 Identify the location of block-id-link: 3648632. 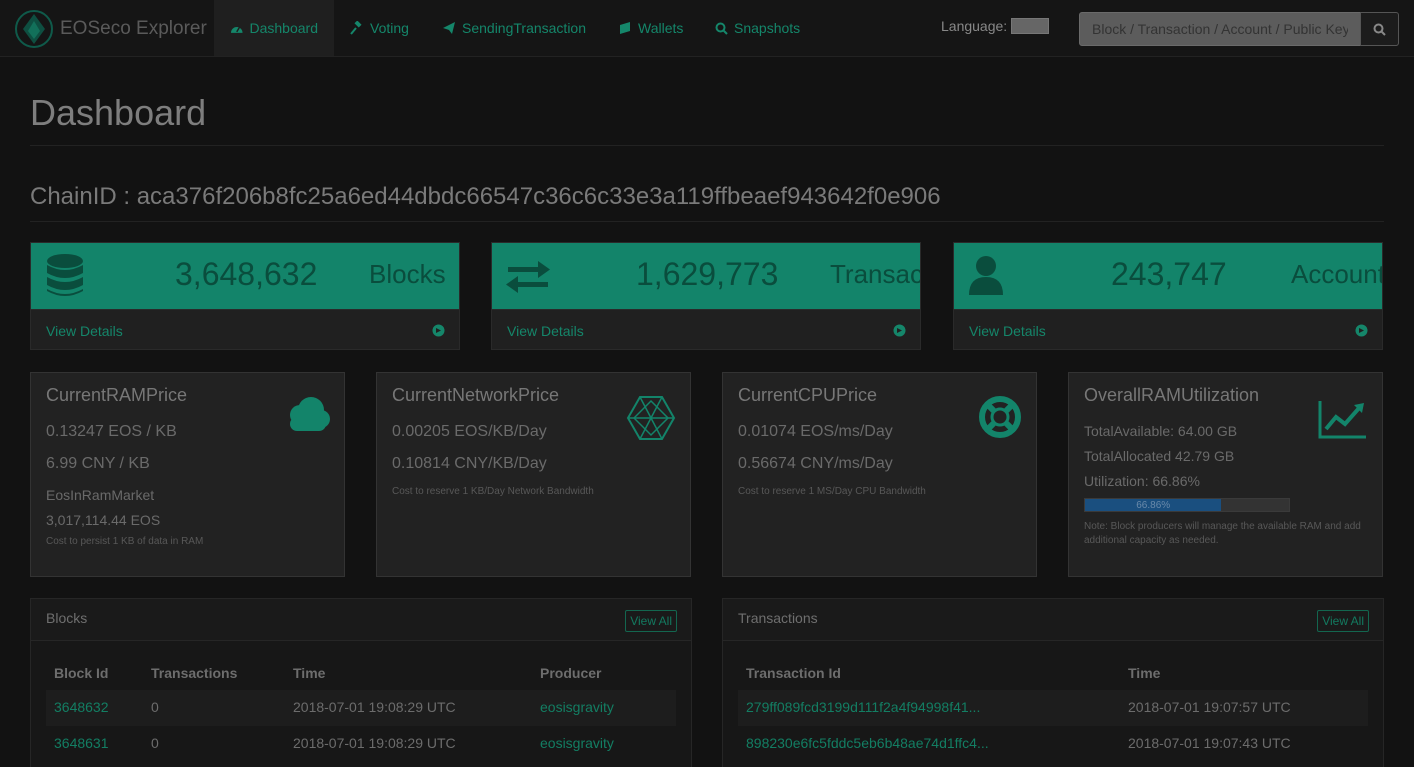
(81, 707).